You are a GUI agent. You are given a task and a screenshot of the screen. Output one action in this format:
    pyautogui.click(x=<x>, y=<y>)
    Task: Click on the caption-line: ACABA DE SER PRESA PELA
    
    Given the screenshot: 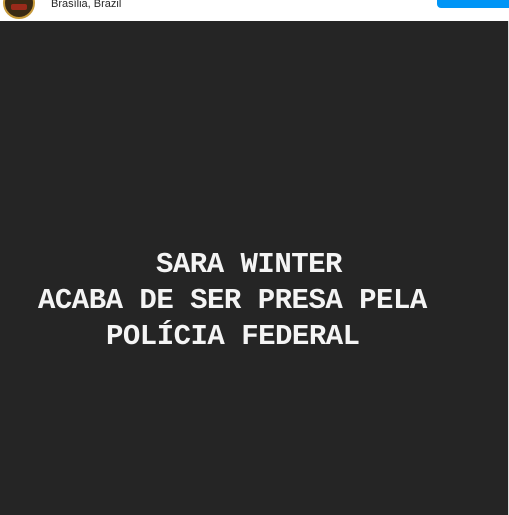 What is the action you would take?
    pyautogui.click(x=232, y=300)
    